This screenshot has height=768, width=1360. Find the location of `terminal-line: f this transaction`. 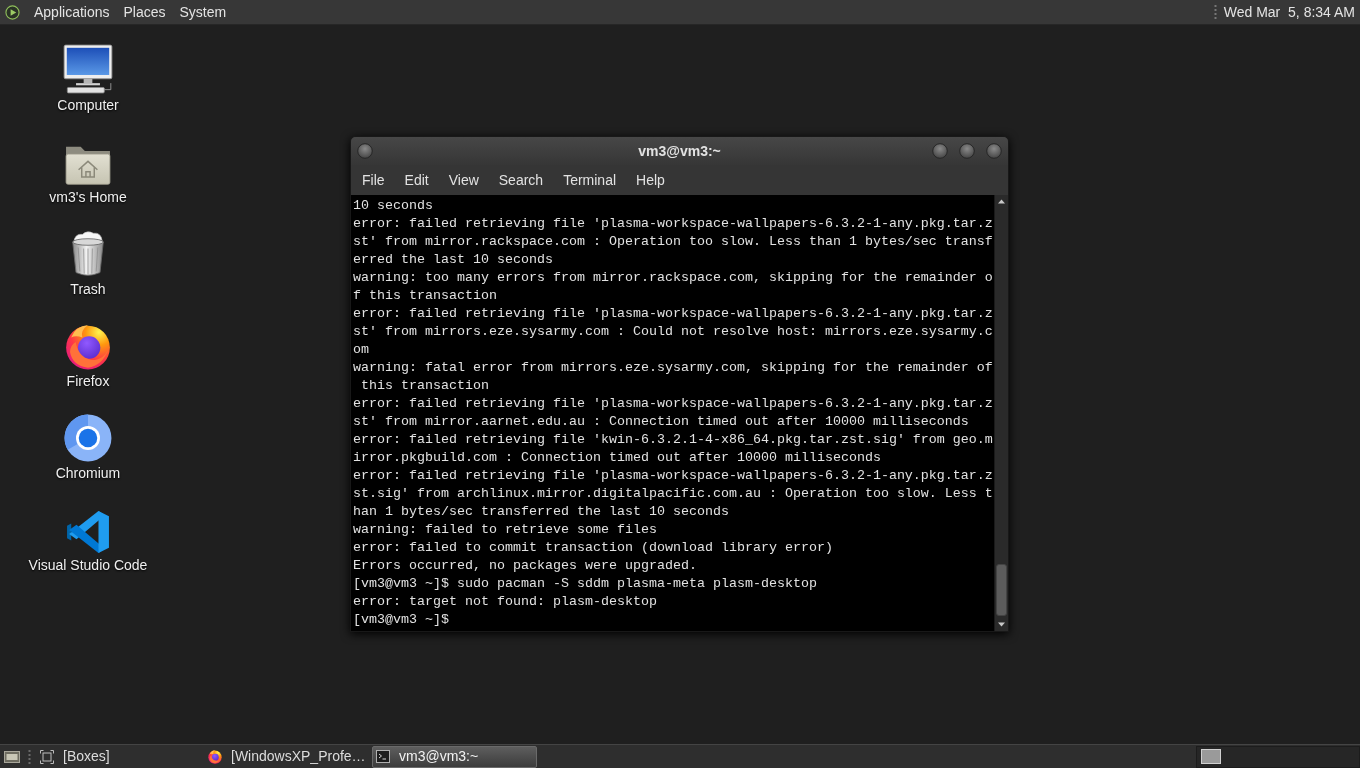

terminal-line: f this transaction is located at coordinates (425, 296).